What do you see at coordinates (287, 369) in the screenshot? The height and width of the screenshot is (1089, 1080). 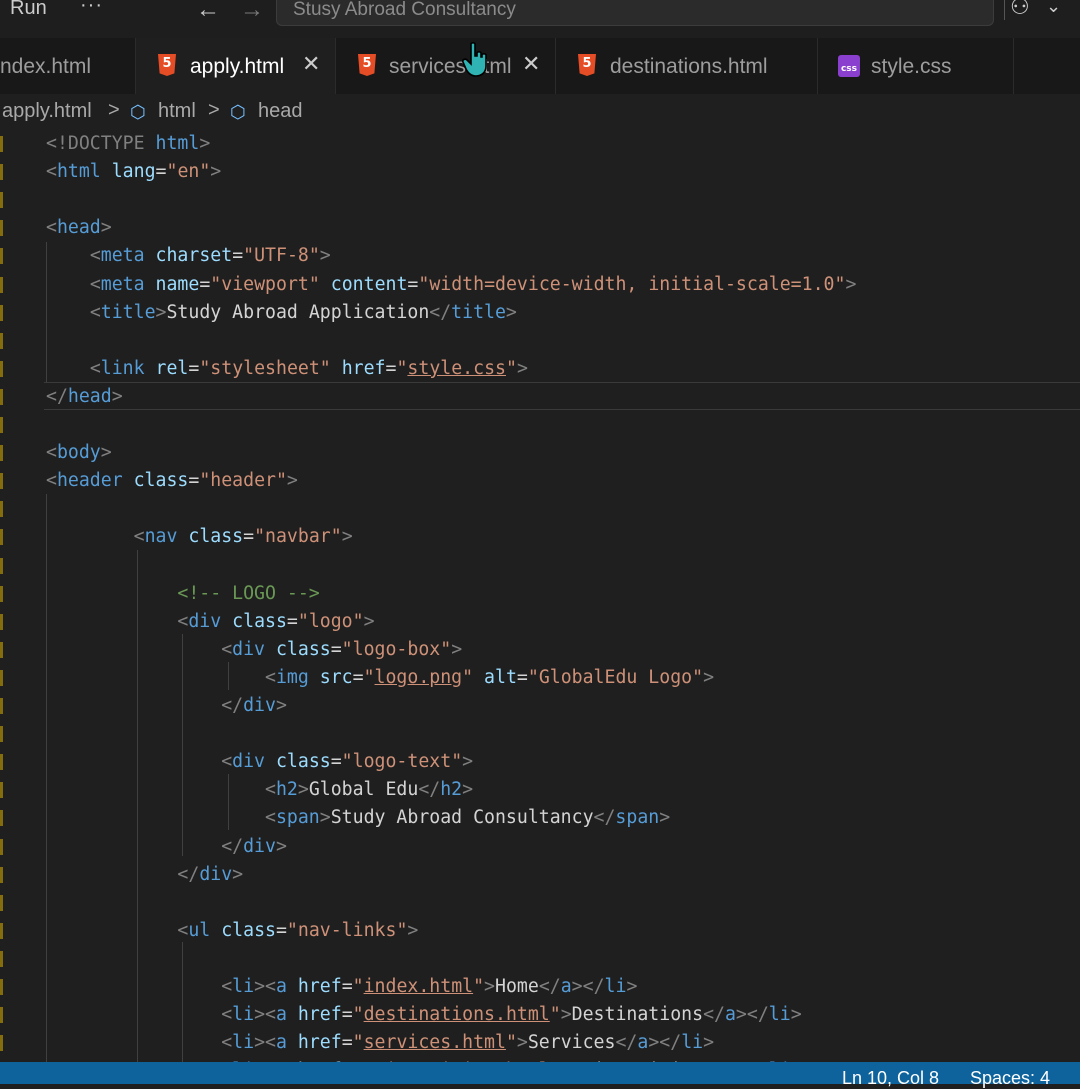 I see `code-line: <link rel="stylesheet" href="style.css">` at bounding box center [287, 369].